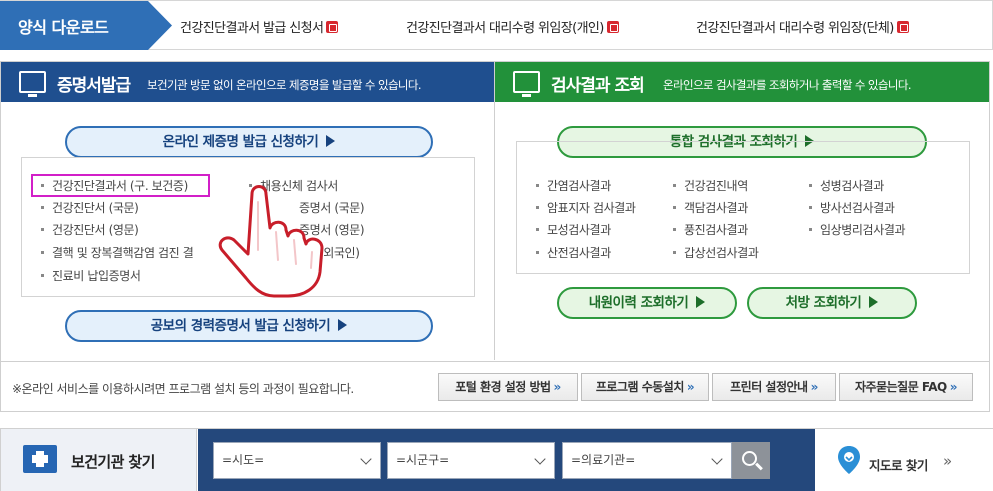 The width and height of the screenshot is (993, 491). Describe the element at coordinates (32, 84) in the screenshot. I see `monitor-download-icon` at that location.